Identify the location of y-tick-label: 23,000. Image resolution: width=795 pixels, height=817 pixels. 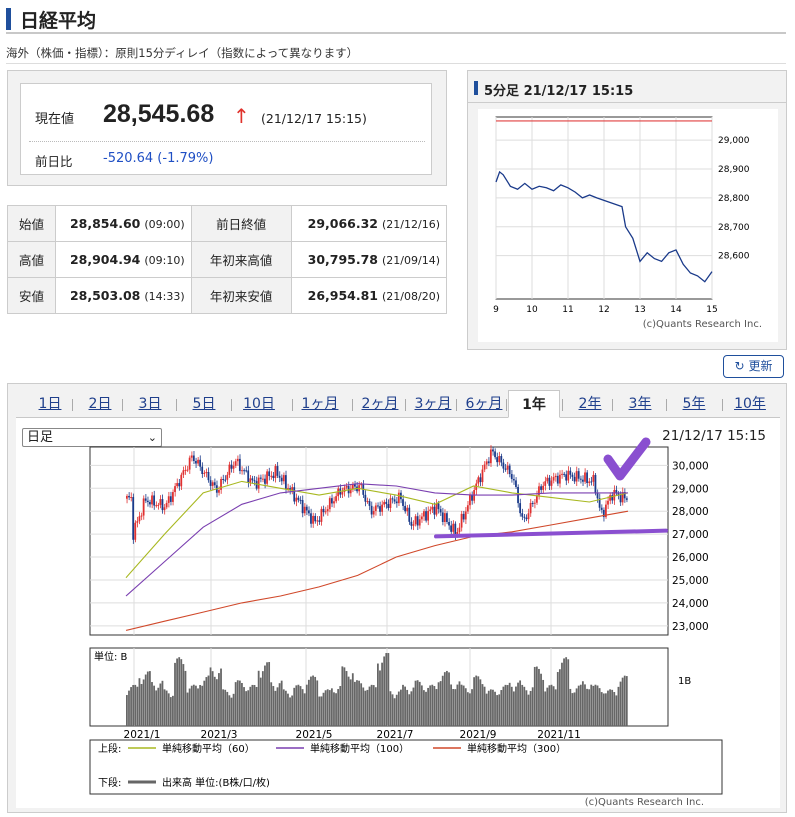
(690, 627).